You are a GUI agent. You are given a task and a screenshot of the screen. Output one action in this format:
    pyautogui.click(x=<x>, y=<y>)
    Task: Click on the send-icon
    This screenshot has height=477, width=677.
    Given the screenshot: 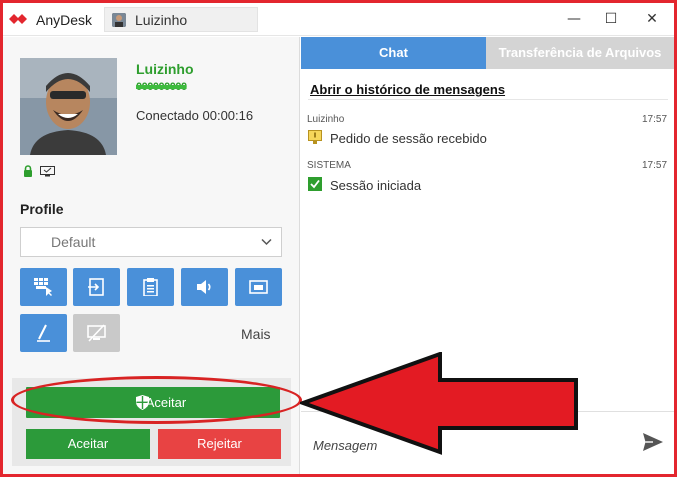 What is the action you would take?
    pyautogui.click(x=653, y=442)
    